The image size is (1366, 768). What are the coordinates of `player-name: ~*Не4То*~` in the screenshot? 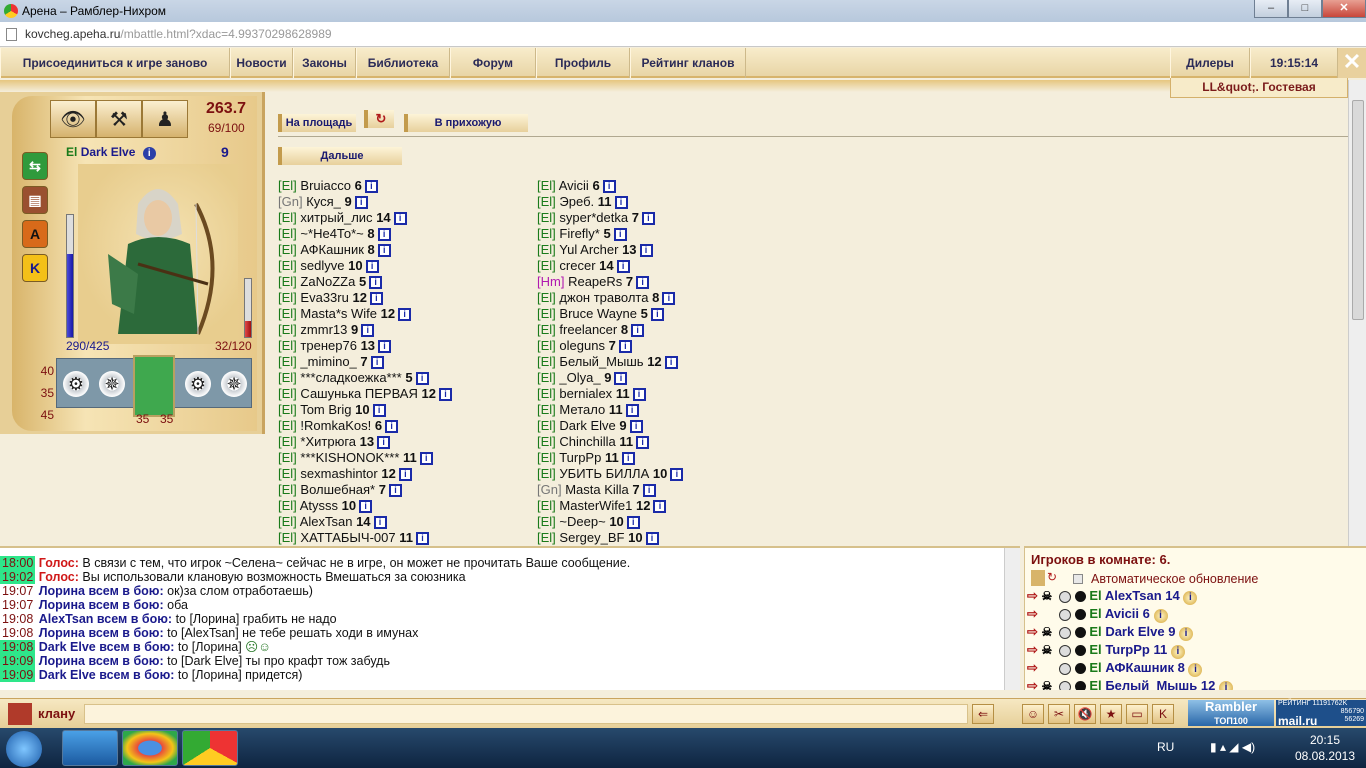 It's located at (331, 233).